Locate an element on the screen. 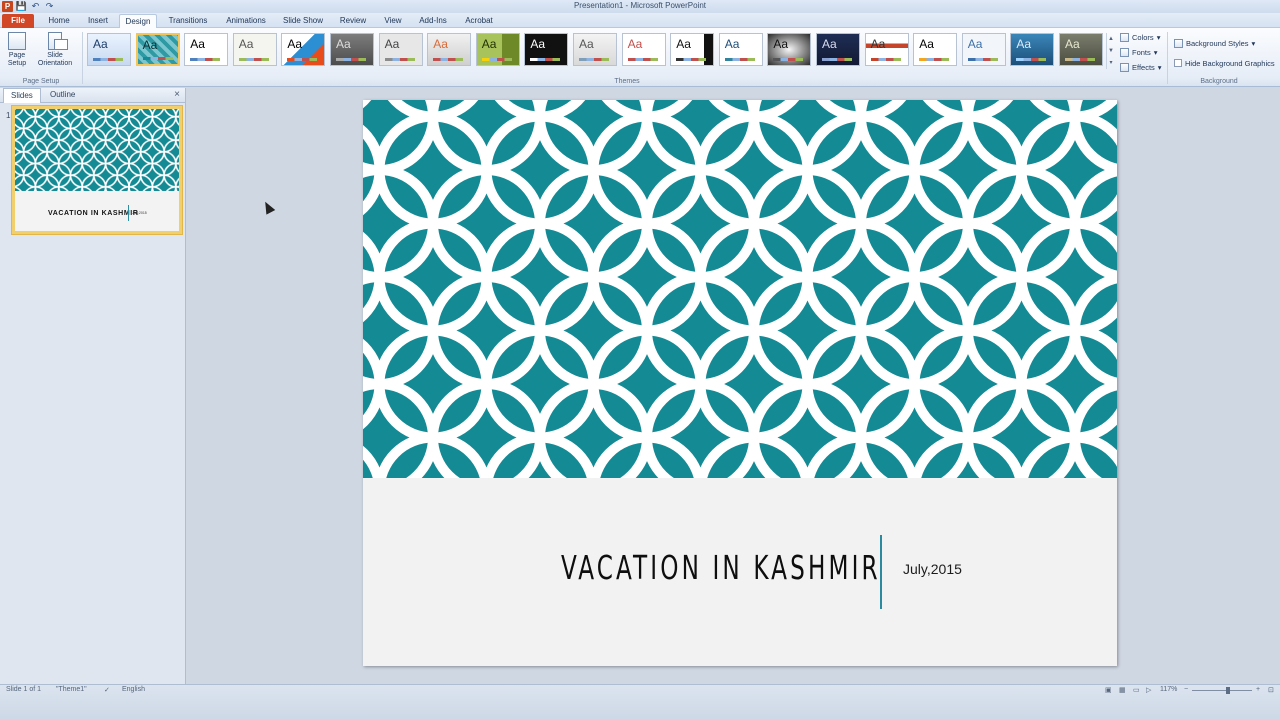 This screenshot has height=720, width=1280. window-title: Presentation1 - Microsoft PowerPoint is located at coordinates (640, 5).